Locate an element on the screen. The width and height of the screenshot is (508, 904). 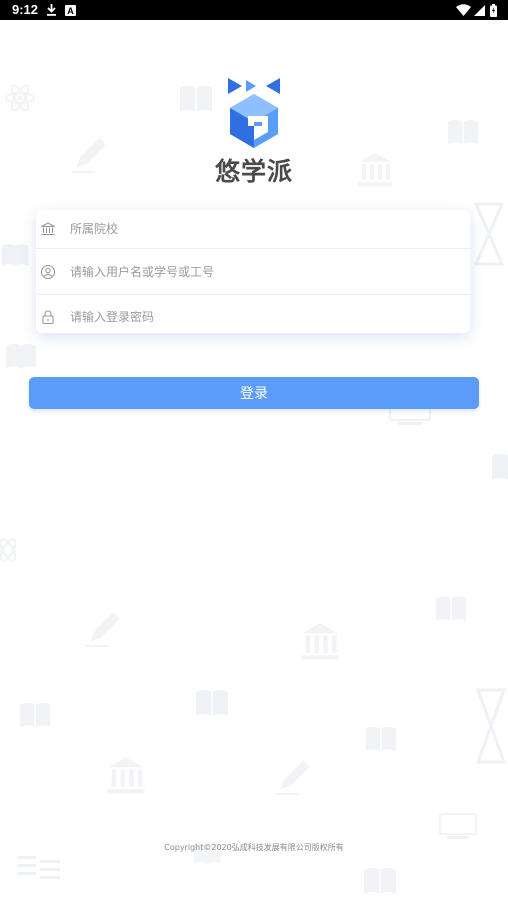
wifi-icon is located at coordinates (463, 10).